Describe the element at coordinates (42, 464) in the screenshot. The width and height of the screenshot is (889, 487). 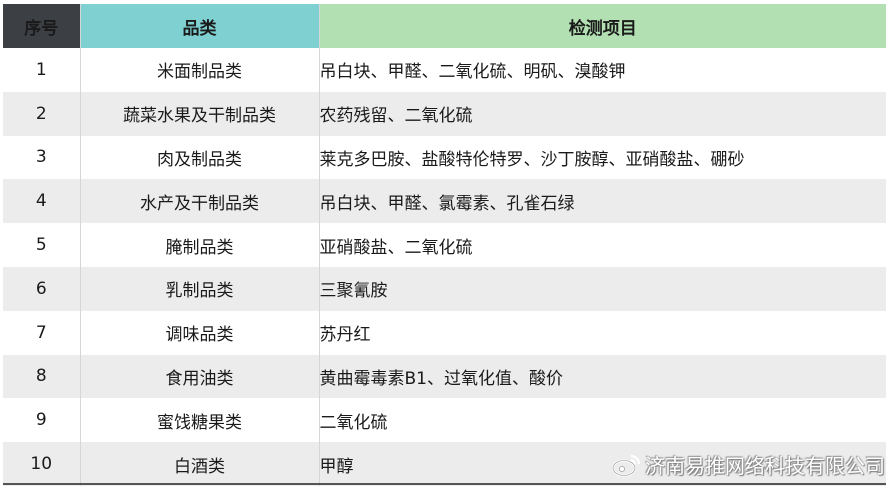
I see `row-serial-number: 10` at that location.